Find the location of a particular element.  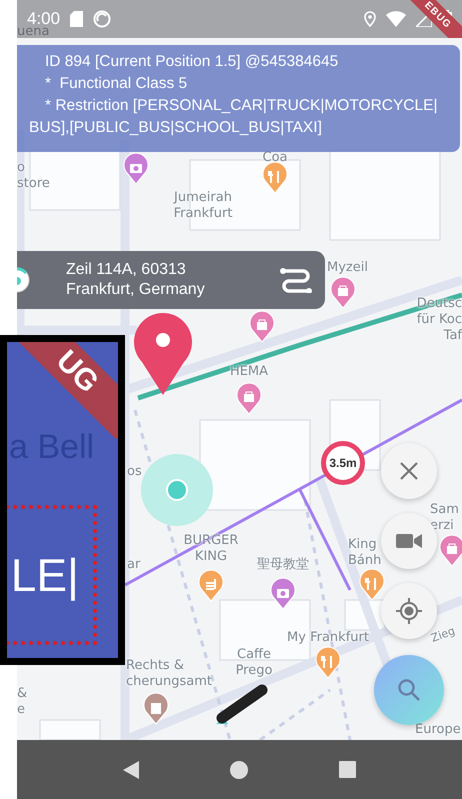

map-label: o store is located at coordinates (33, 176).